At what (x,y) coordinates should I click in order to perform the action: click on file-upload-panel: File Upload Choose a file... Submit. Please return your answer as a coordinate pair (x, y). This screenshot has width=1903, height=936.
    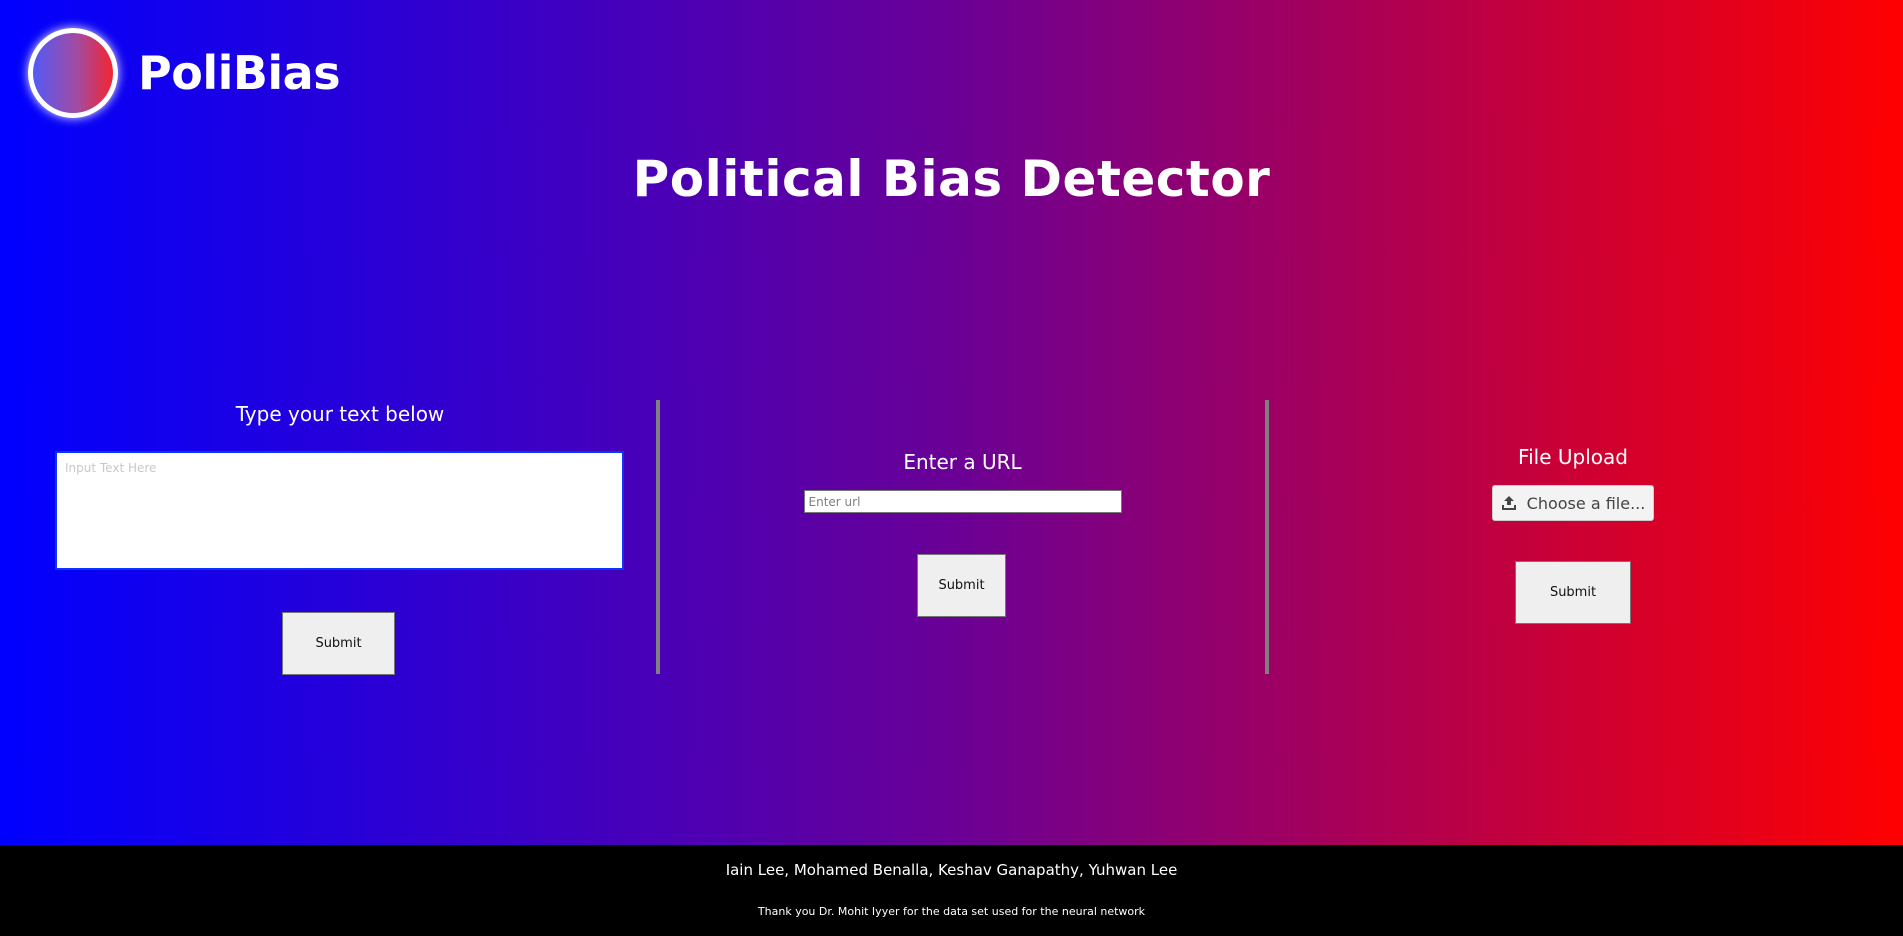
    Looking at the image, I should click on (1573, 537).